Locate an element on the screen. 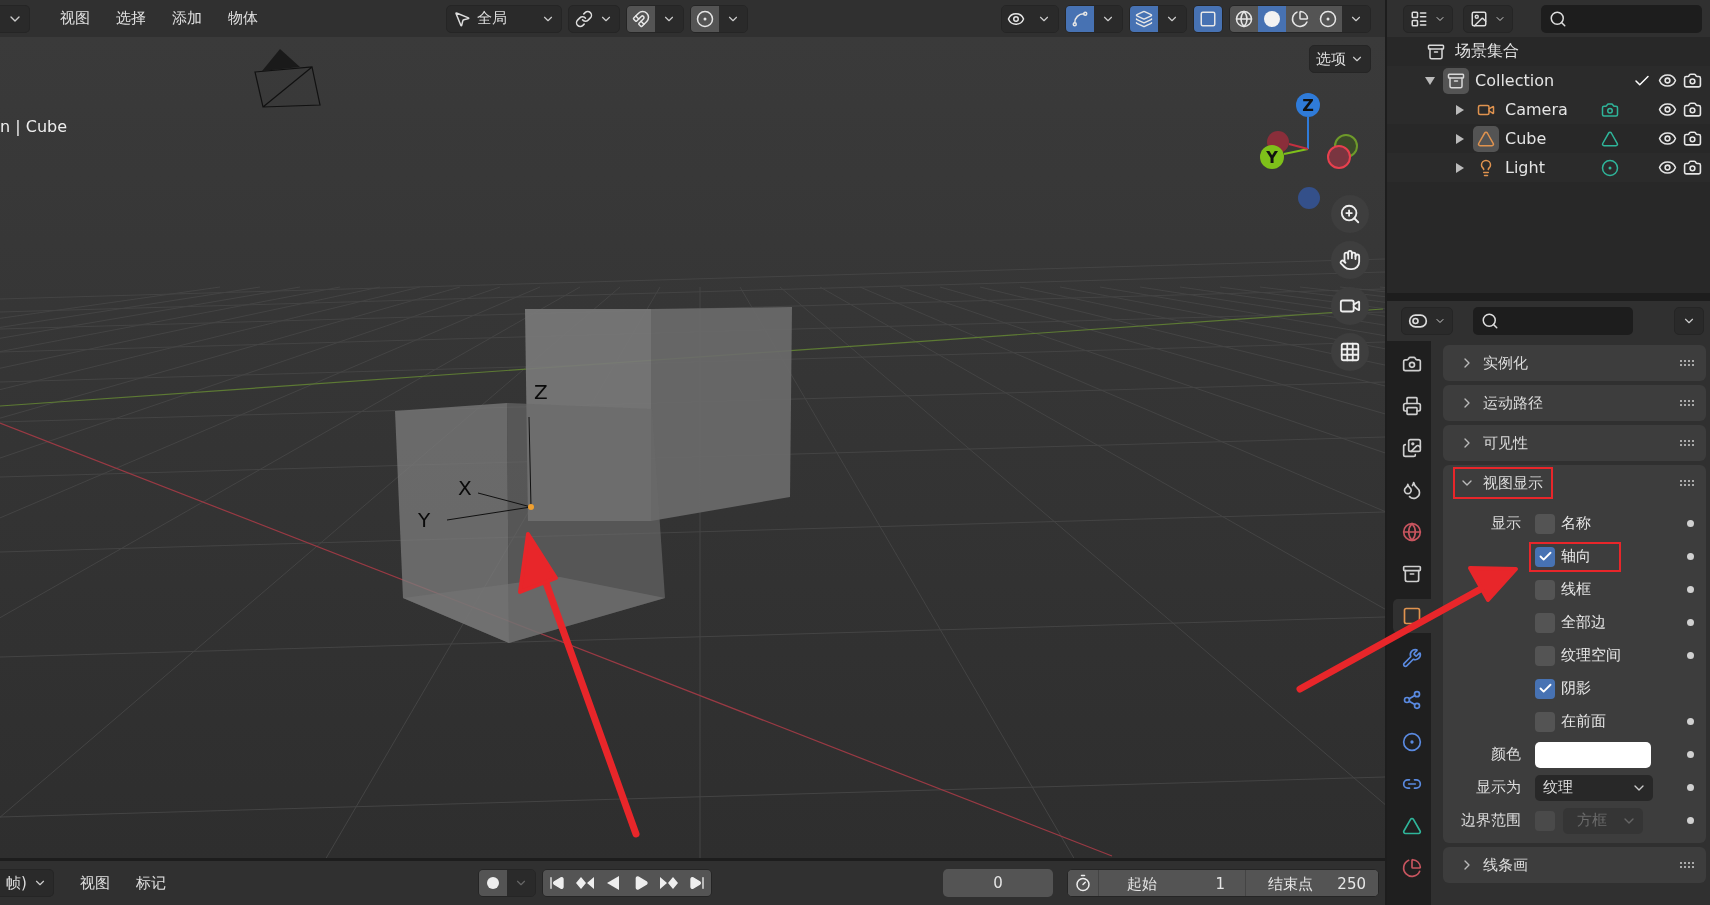  mesh-icon is located at coordinates (1486, 138).